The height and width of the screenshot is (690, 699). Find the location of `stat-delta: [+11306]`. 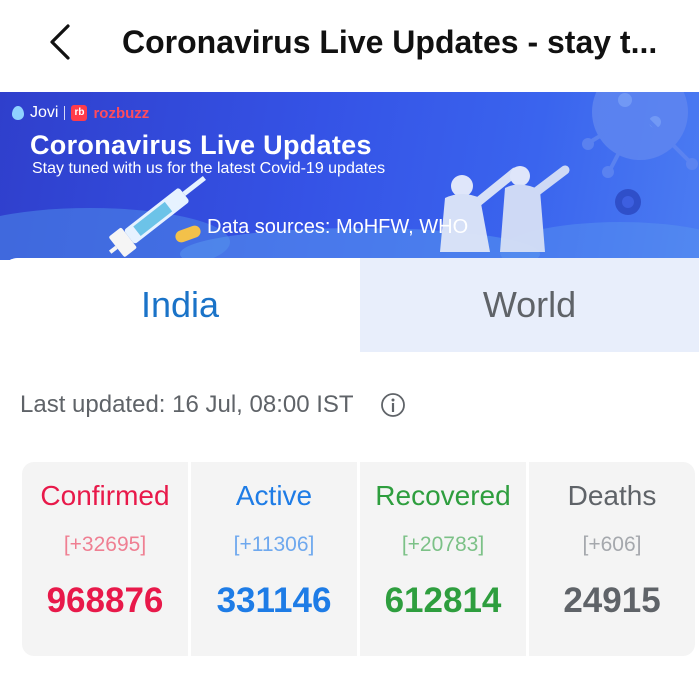

stat-delta: [+11306] is located at coordinates (274, 544).